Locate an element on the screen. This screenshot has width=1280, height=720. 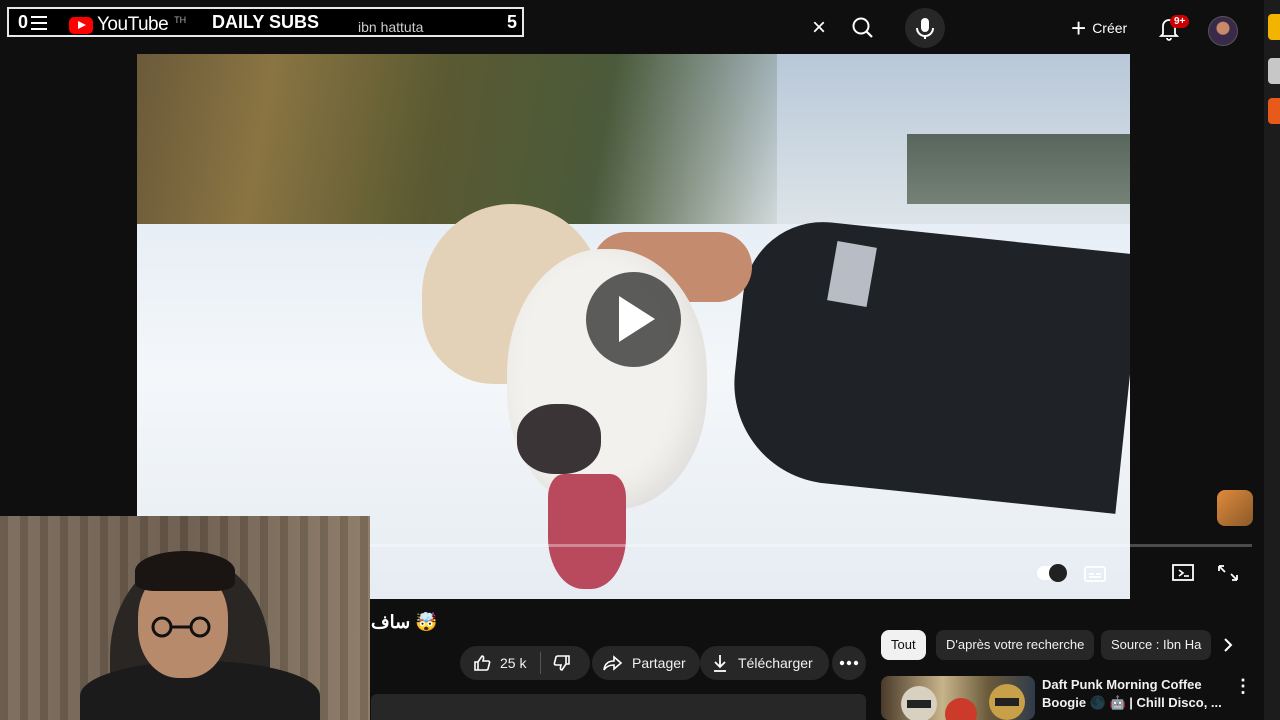
subtitles-icon is located at coordinates (1095, 574).